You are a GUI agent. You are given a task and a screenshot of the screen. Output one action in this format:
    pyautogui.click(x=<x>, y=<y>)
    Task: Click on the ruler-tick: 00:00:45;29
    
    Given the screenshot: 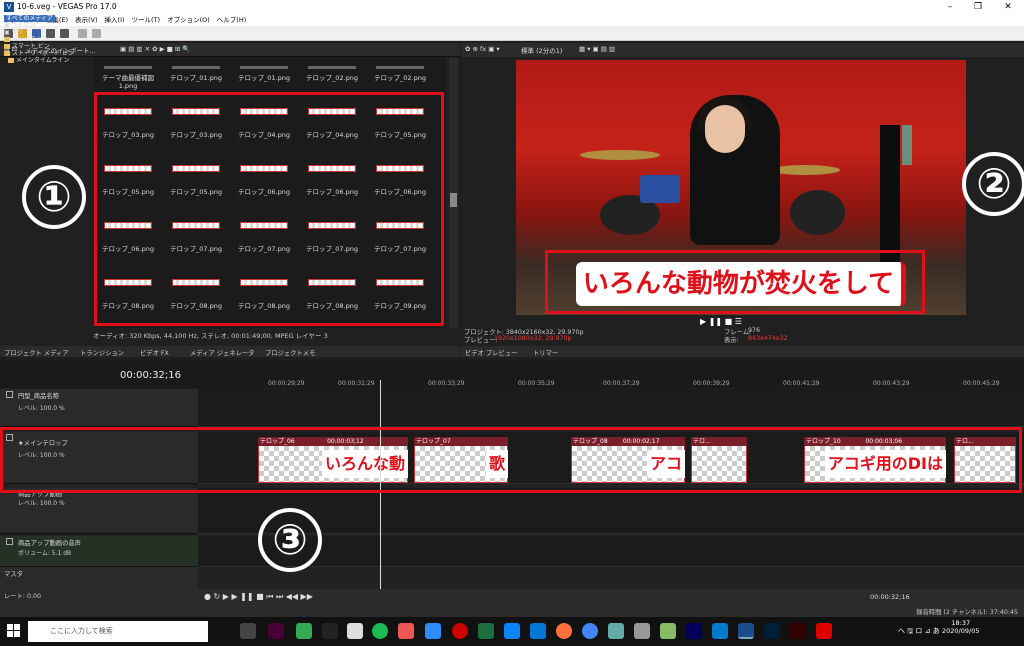 What is the action you would take?
    pyautogui.click(x=981, y=383)
    